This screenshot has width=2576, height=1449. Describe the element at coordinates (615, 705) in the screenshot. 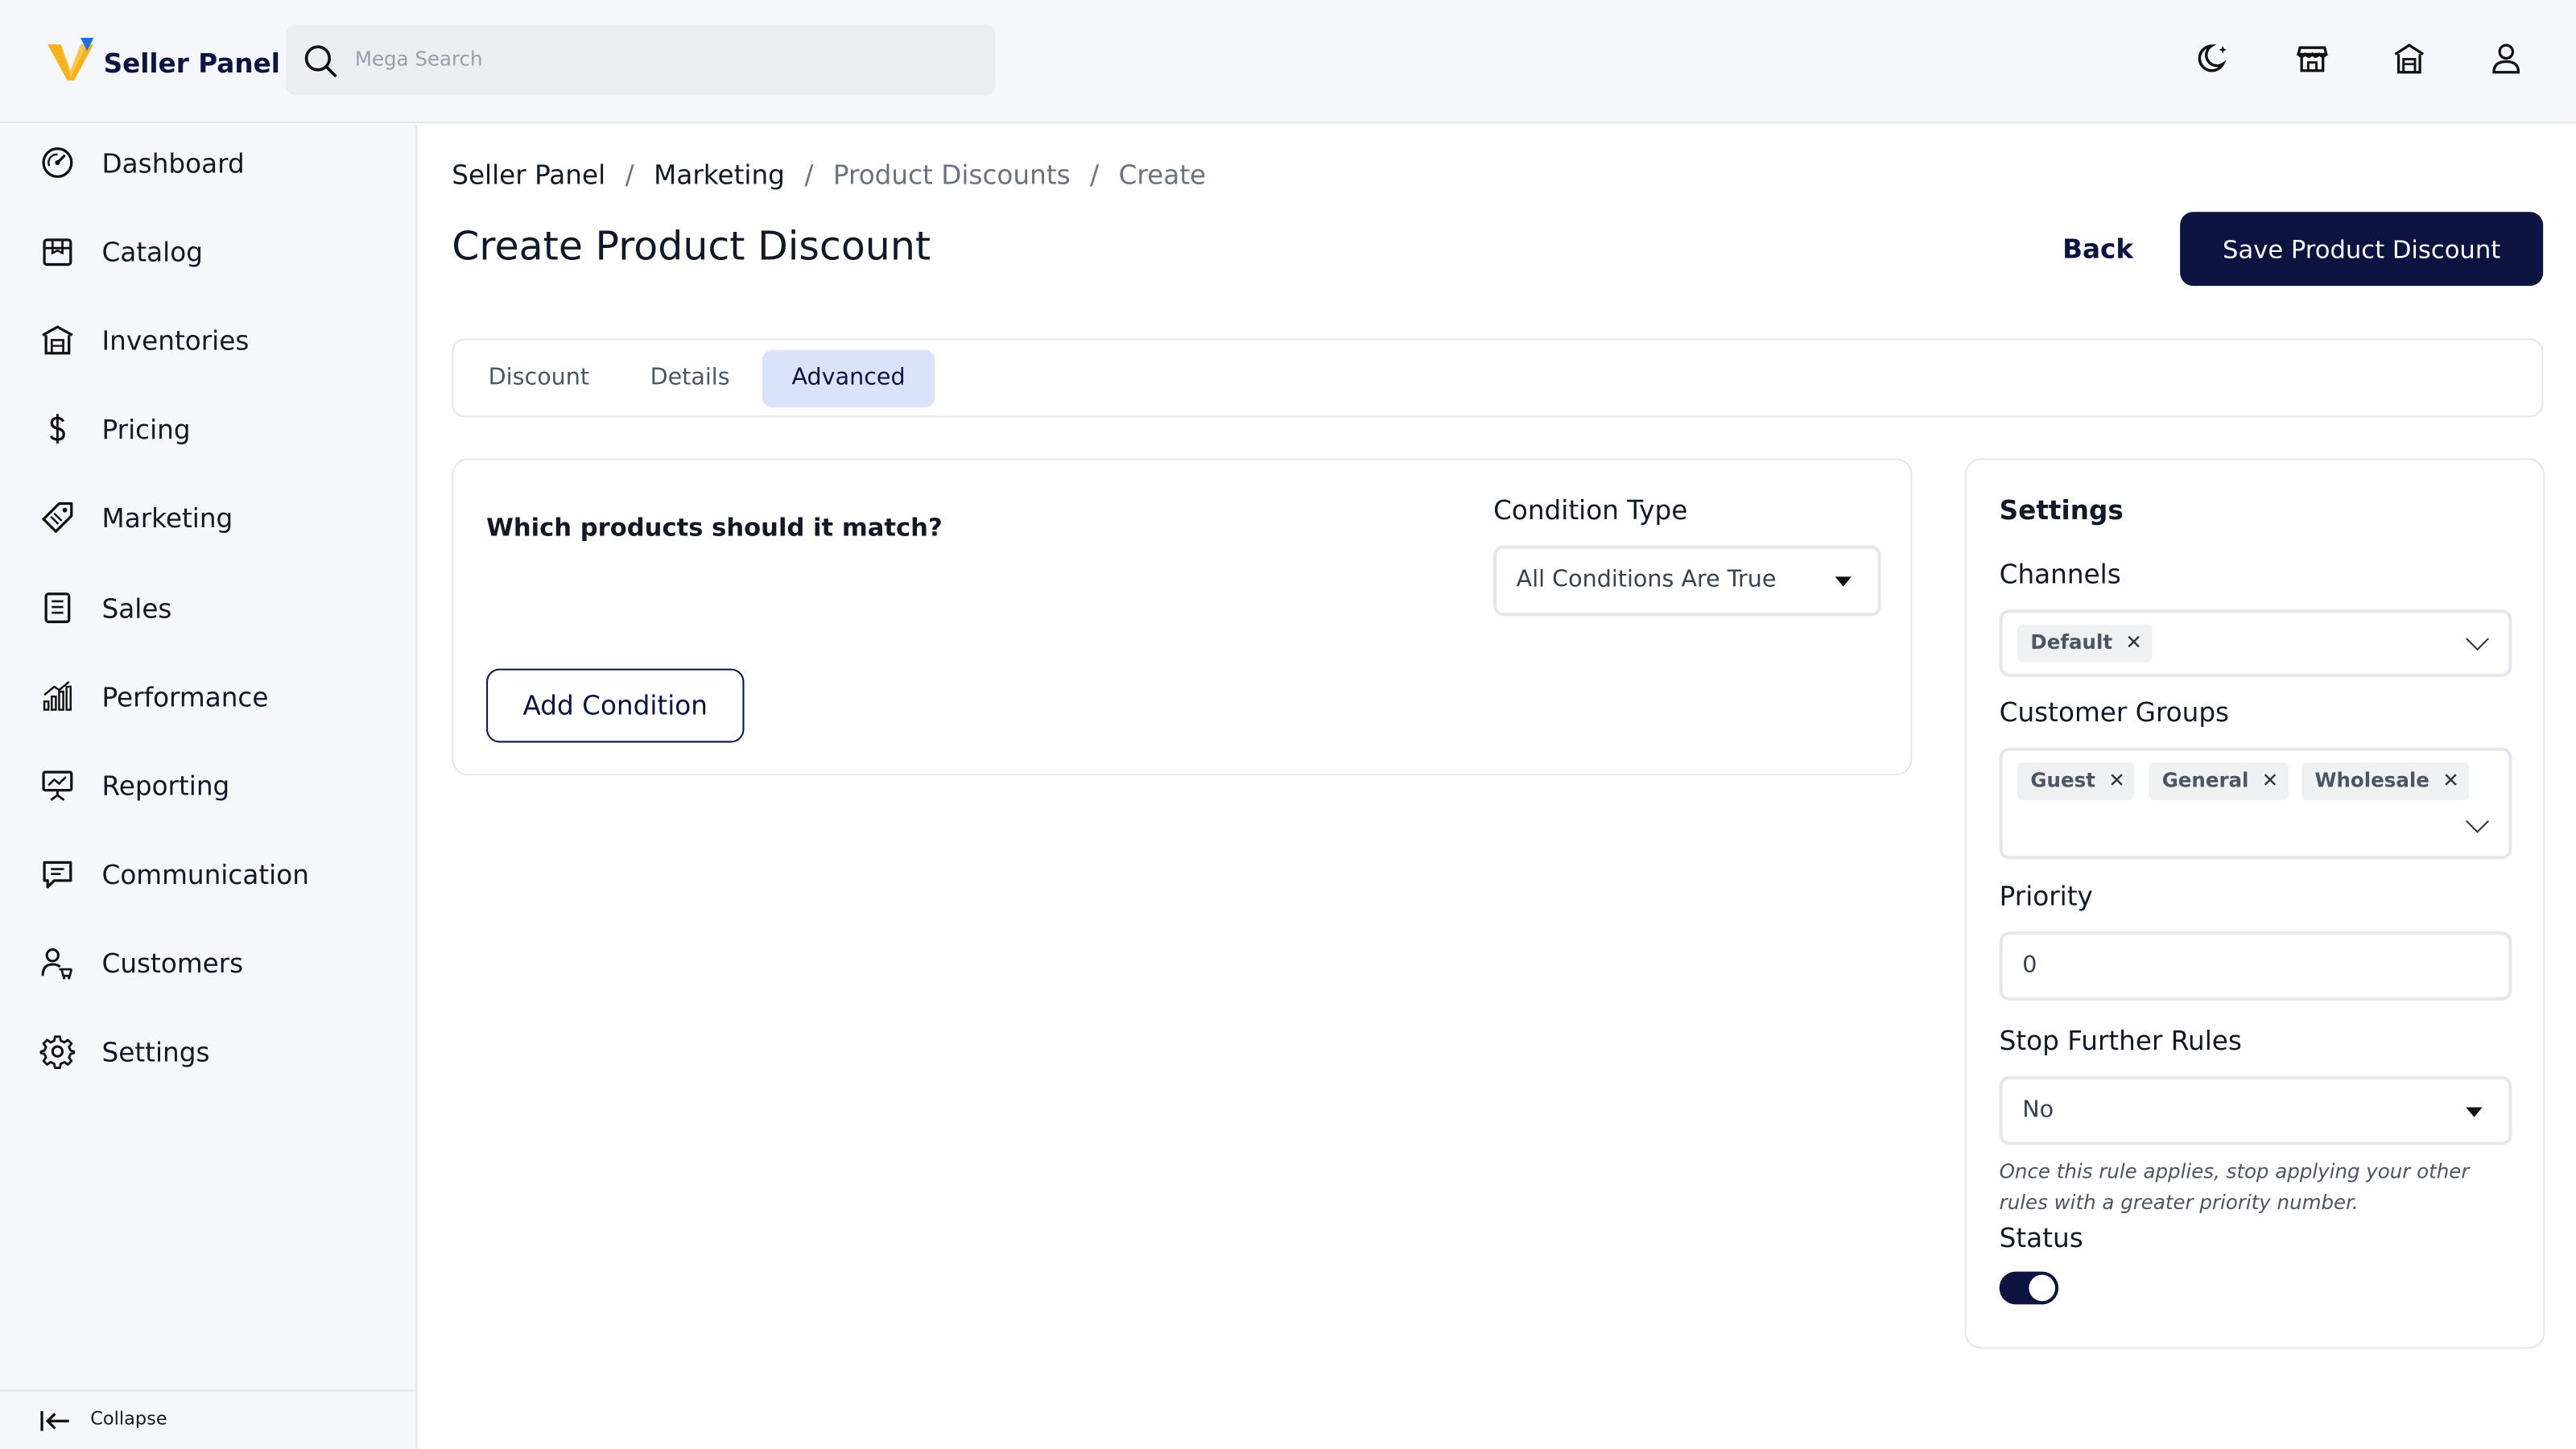

I see `add-condition-button: Add Condition` at that location.